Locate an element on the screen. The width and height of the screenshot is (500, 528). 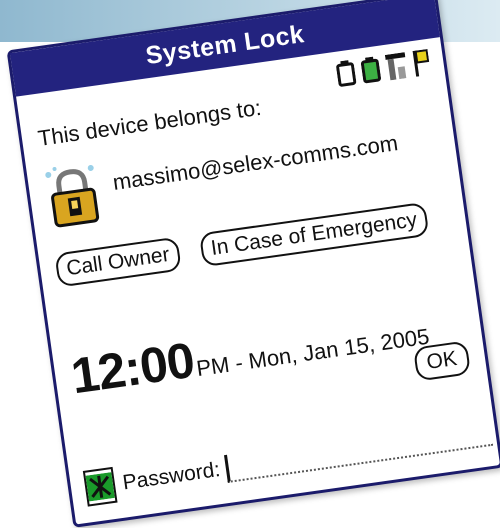
signal-icon is located at coordinates (396, 66).